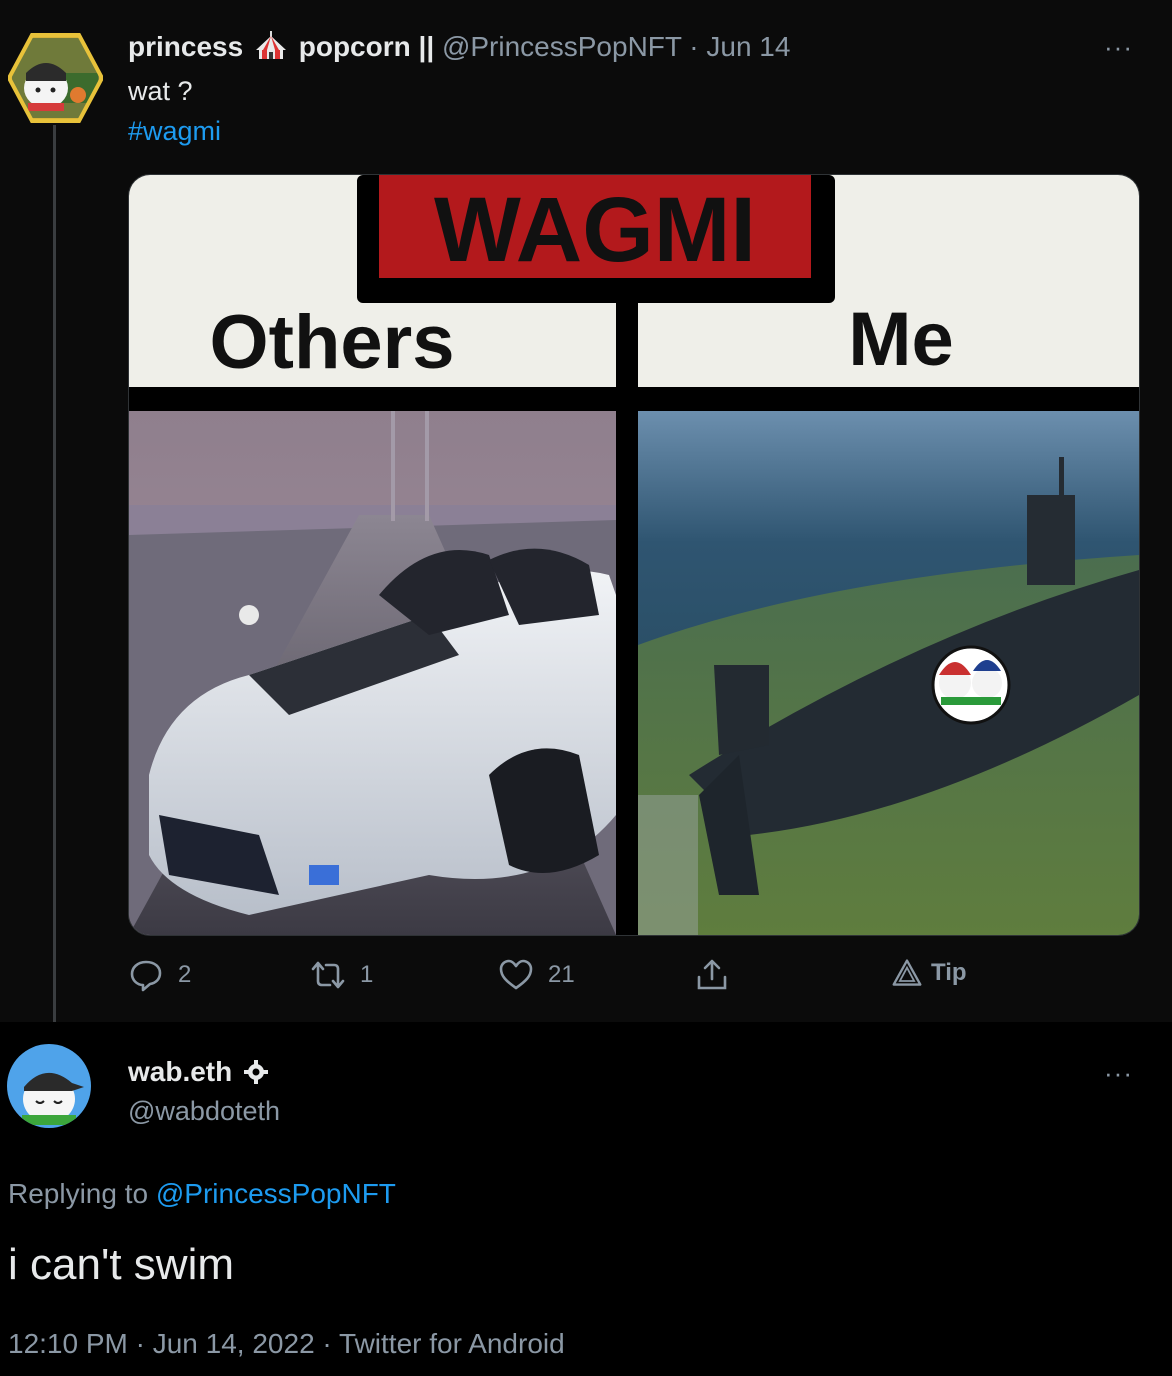 Image resolution: width=1172 pixels, height=1376 pixels. Describe the element at coordinates (595, 230) in the screenshot. I see `sign-text: WAGMI` at that location.